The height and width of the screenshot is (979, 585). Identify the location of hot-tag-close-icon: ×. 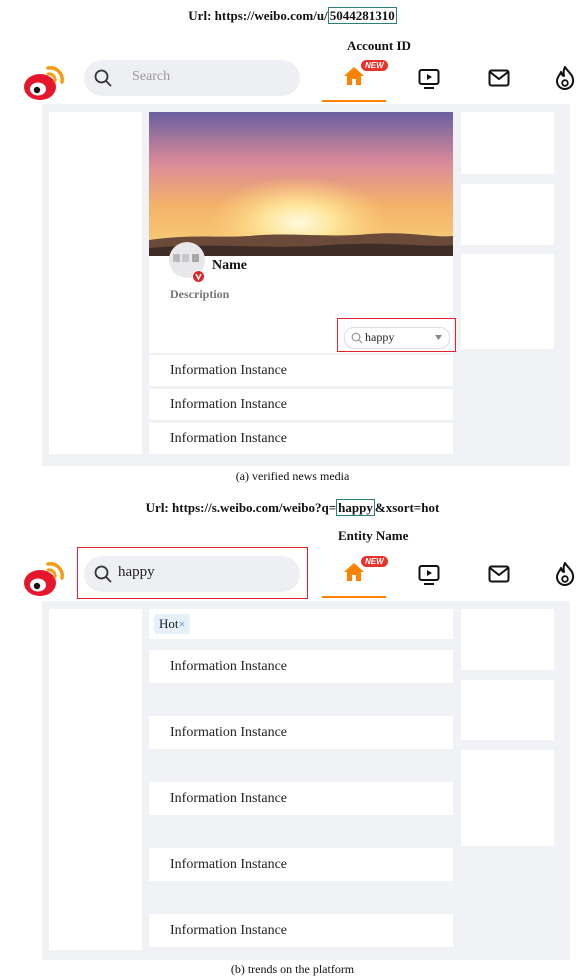
(182, 624).